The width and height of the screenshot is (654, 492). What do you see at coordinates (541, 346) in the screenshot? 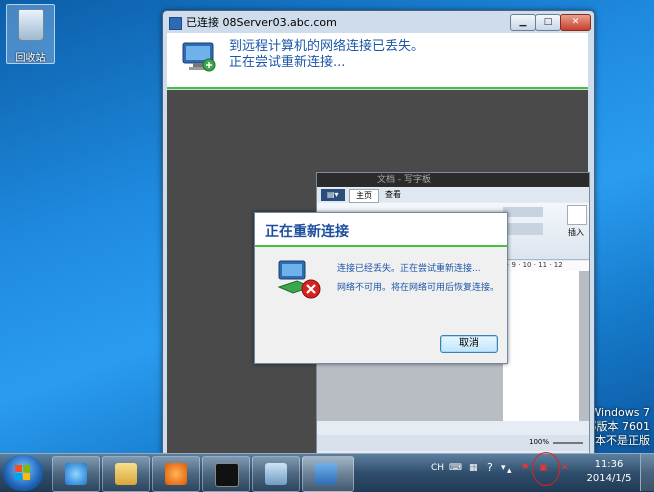
I see `document-page` at bounding box center [541, 346].